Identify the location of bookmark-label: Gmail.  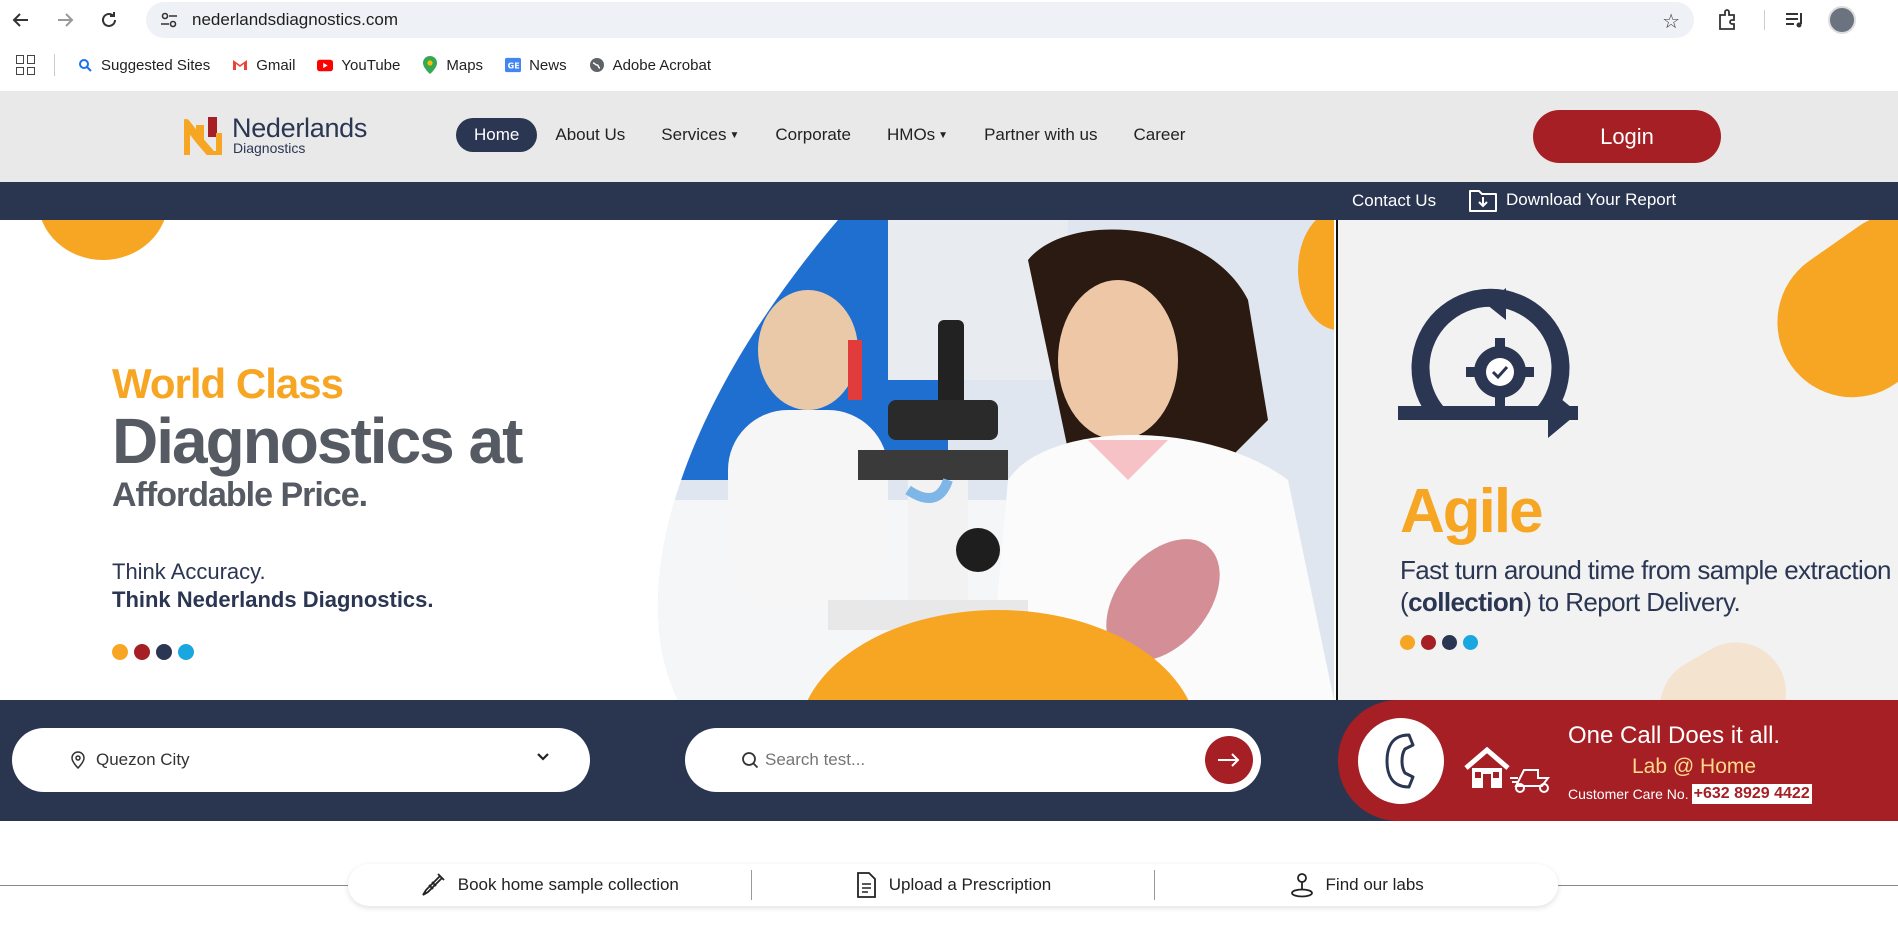
(276, 65).